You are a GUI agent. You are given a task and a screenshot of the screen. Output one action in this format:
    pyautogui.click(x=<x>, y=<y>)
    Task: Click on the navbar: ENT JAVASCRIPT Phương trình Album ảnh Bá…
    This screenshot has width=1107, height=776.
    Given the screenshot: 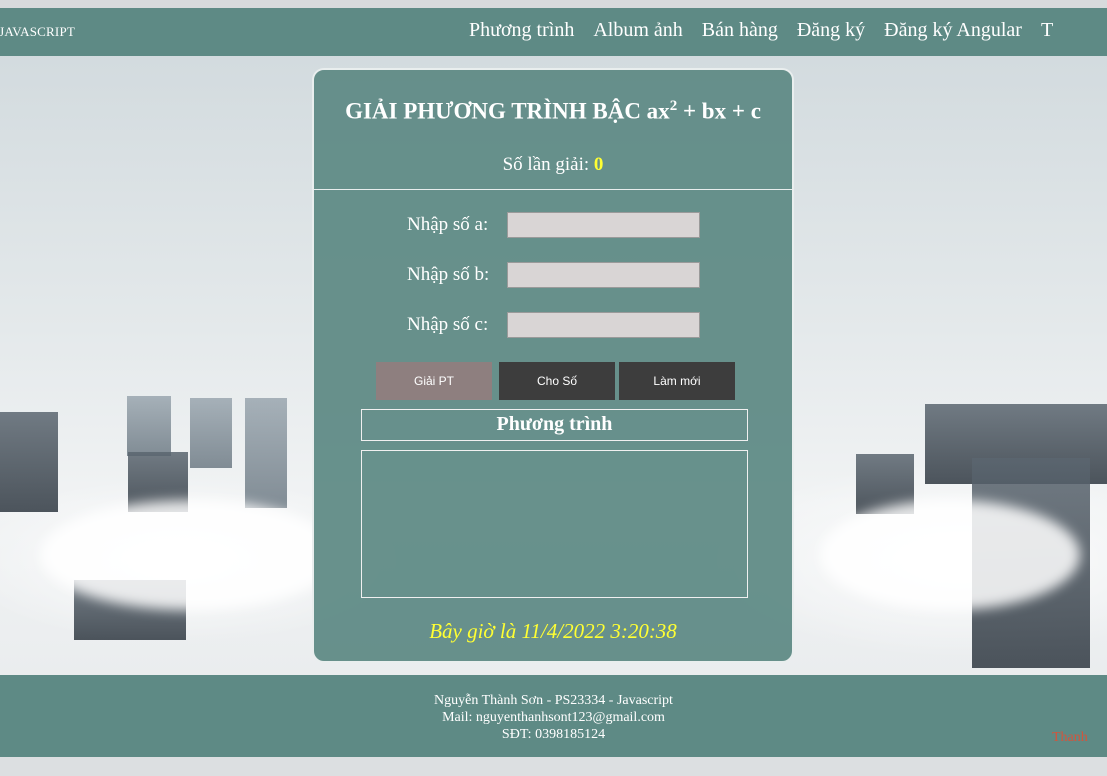 What is the action you would take?
    pyautogui.click(x=553, y=32)
    